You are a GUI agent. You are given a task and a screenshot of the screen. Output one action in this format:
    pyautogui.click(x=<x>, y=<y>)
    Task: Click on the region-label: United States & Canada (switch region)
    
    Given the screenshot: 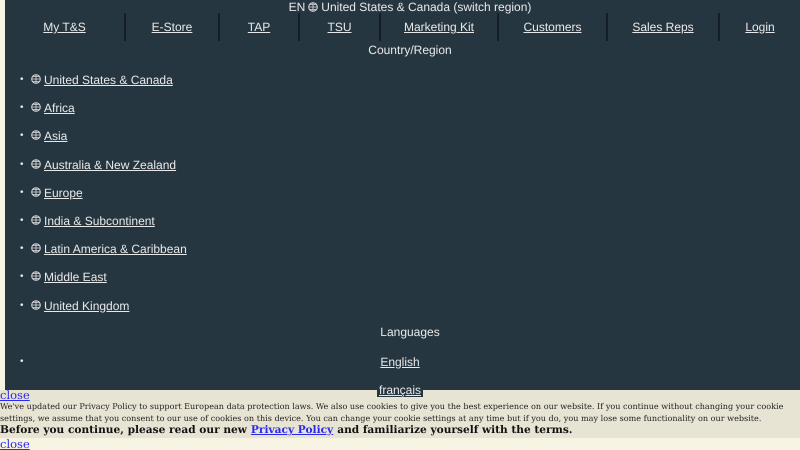 What is the action you would take?
    pyautogui.click(x=426, y=7)
    